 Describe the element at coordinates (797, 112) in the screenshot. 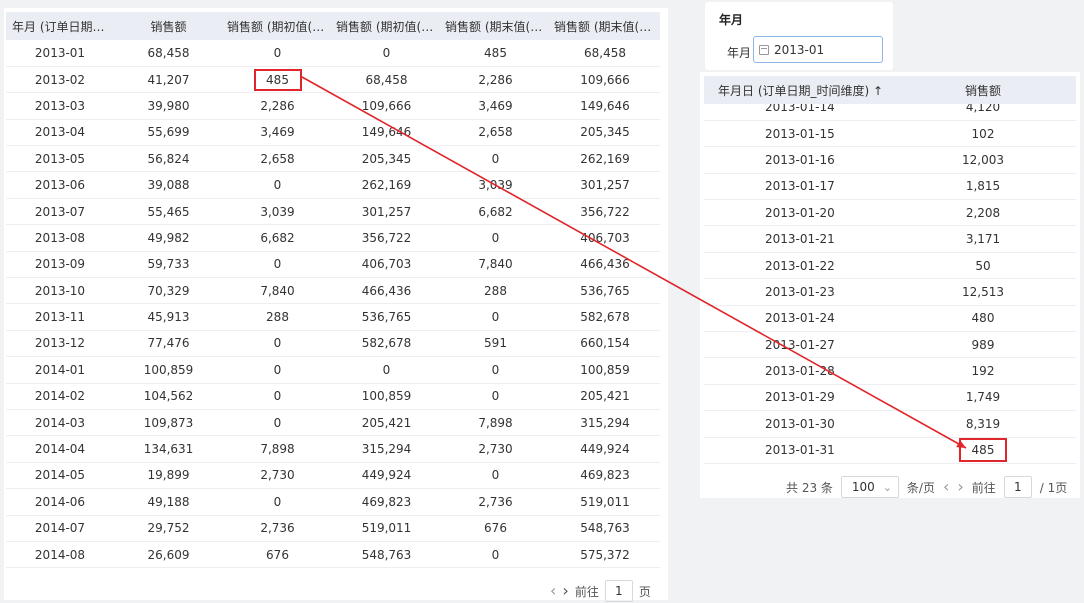

I see `date-cell: 2013-01-14` at that location.